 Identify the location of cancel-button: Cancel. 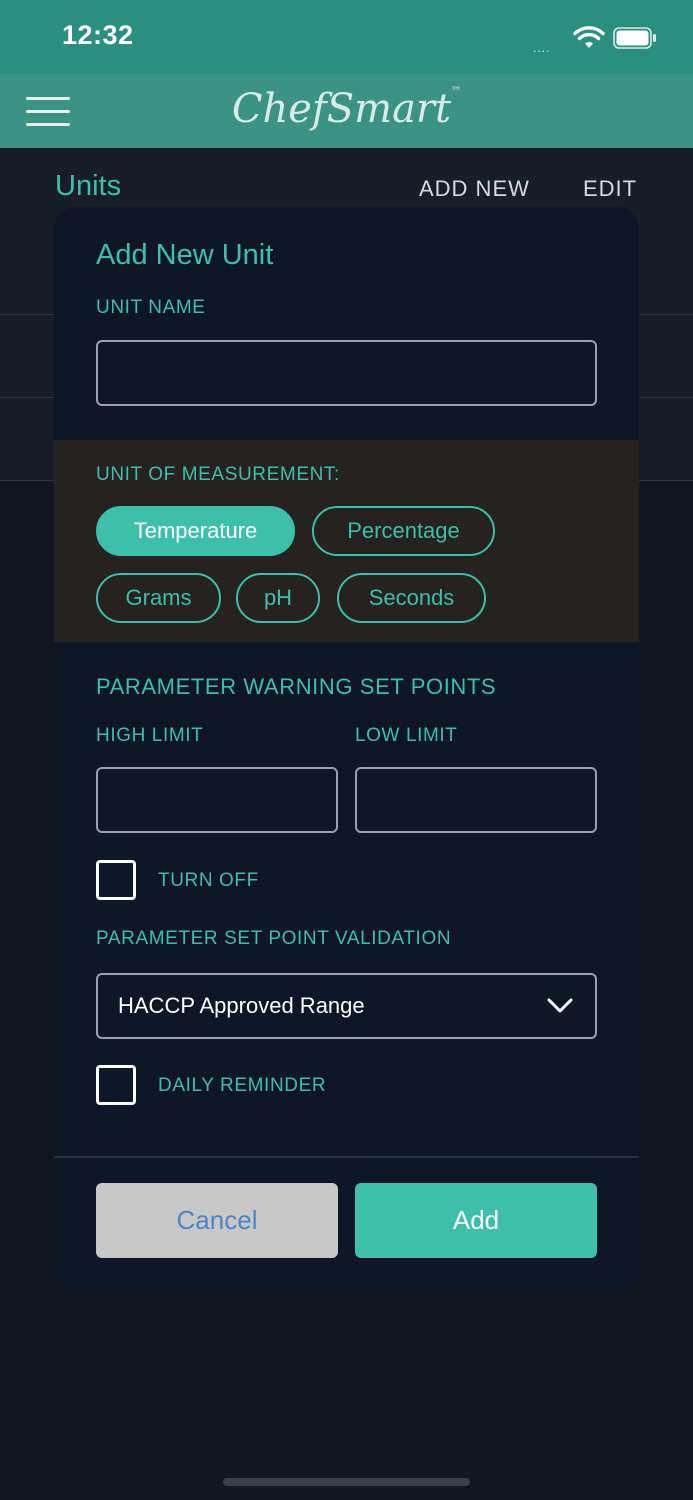
(217, 1220).